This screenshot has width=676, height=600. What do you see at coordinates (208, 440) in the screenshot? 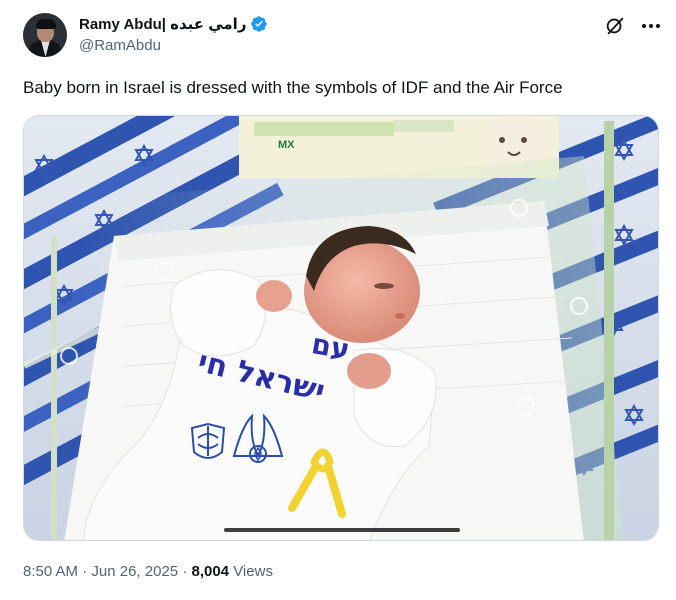
I see `idf-emblem-icon` at bounding box center [208, 440].